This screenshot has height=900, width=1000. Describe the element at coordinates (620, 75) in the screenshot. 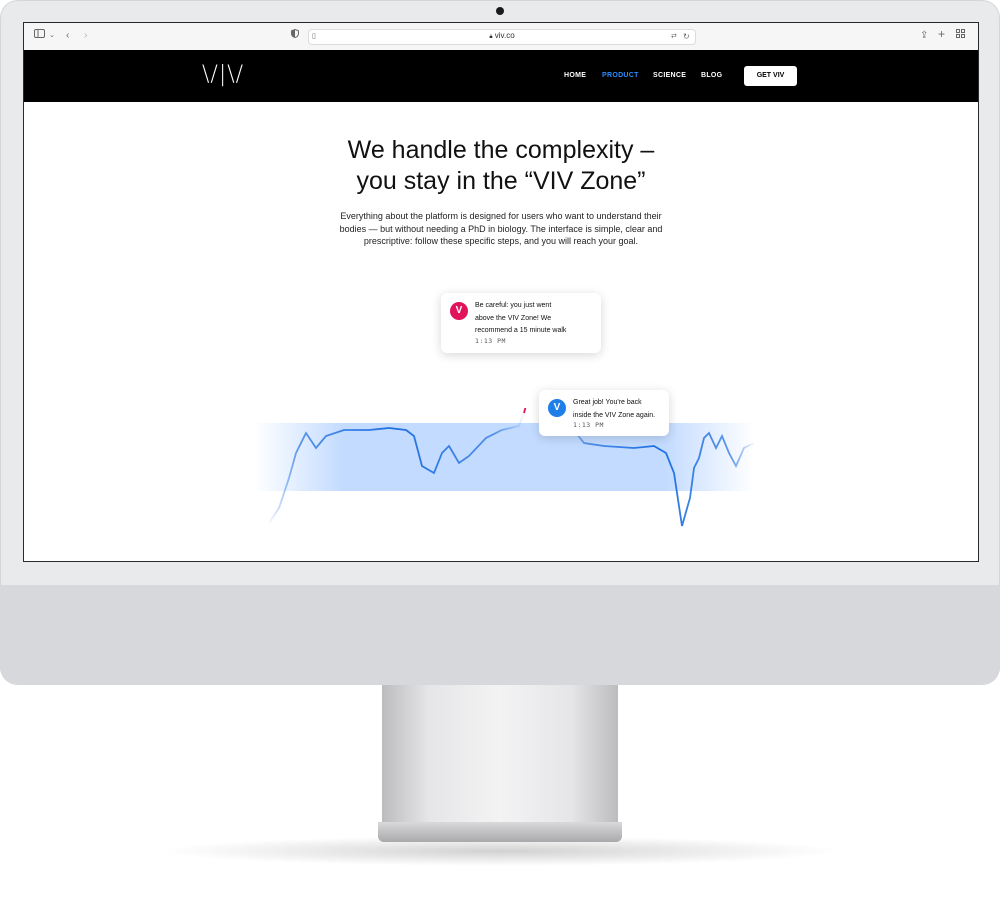

I see `nav-product: PRODUCT` at that location.